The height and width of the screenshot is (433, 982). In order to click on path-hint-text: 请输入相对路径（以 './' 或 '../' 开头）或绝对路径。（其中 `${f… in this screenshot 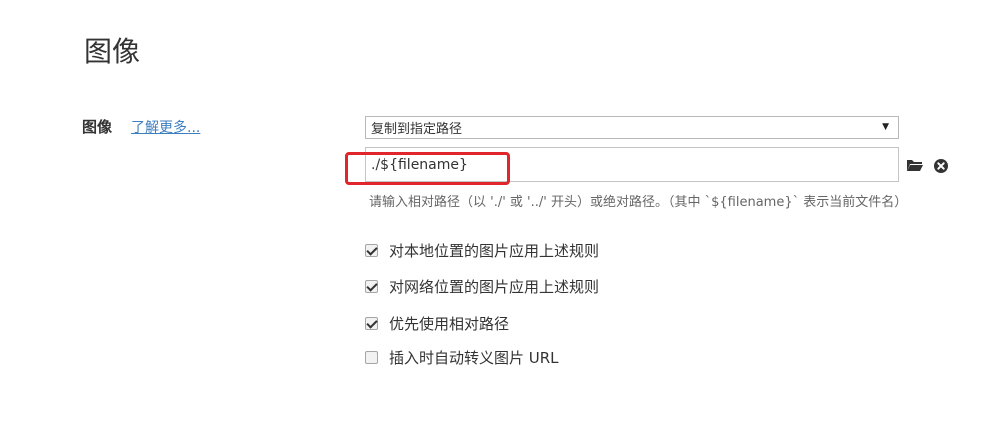, I will do `click(638, 202)`.